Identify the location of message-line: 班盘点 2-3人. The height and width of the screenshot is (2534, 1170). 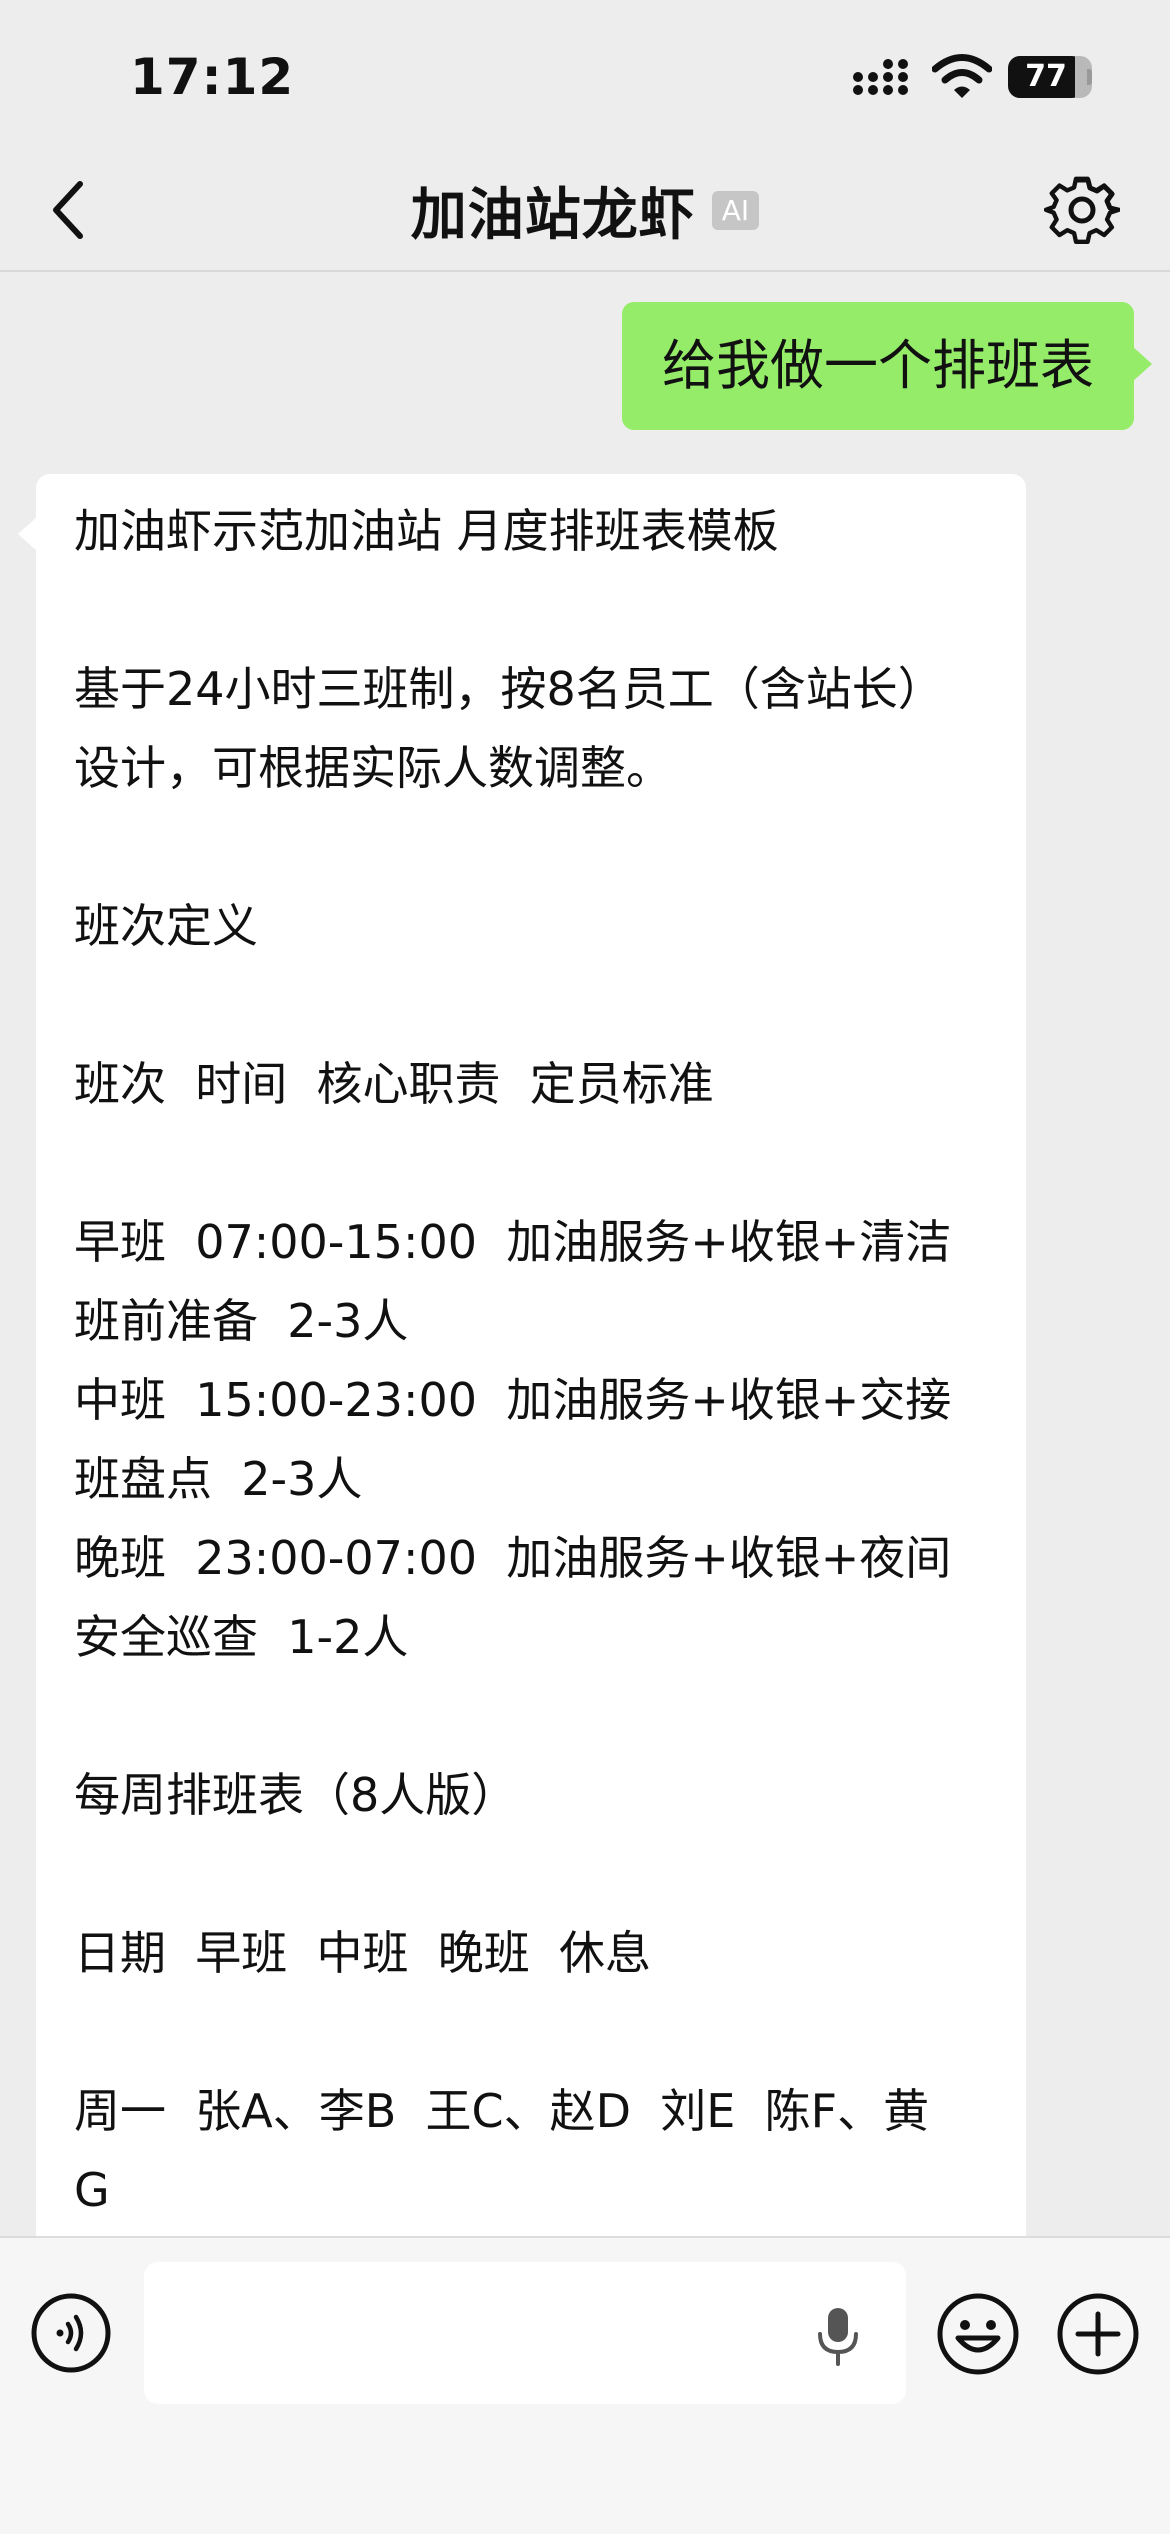
(218, 1479).